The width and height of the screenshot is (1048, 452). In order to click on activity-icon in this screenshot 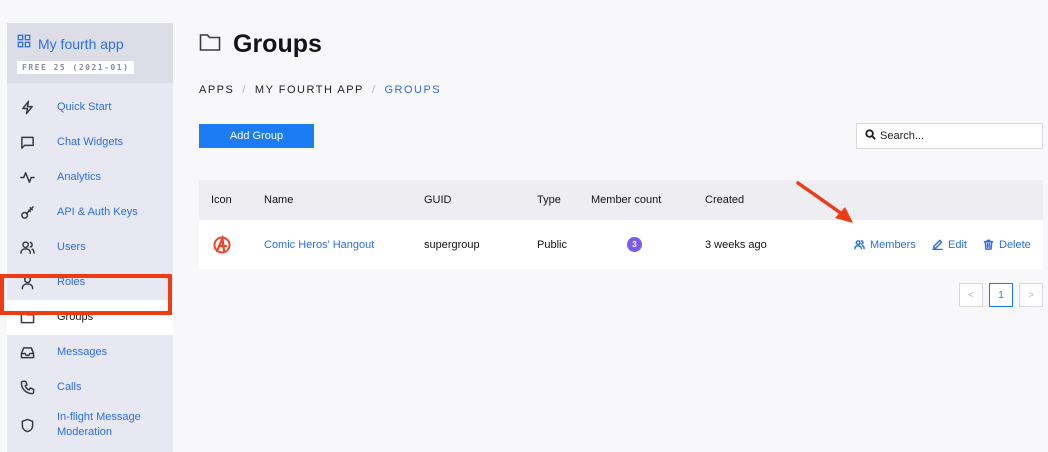, I will do `click(27, 178)`.